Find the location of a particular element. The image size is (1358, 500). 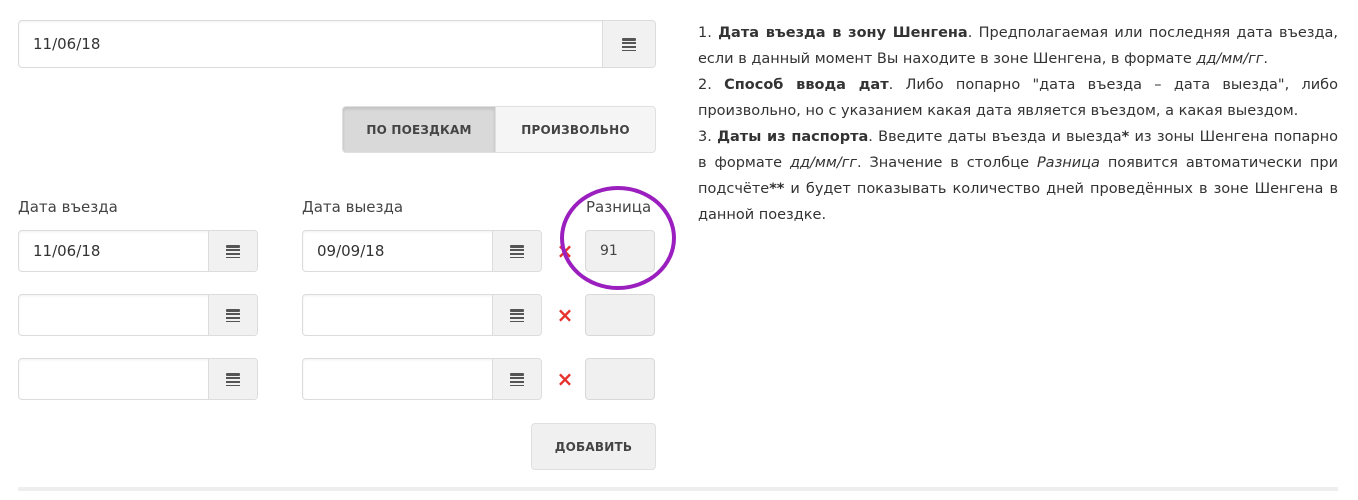

help-3-title: Даты из паспорта is located at coordinates (793, 137).